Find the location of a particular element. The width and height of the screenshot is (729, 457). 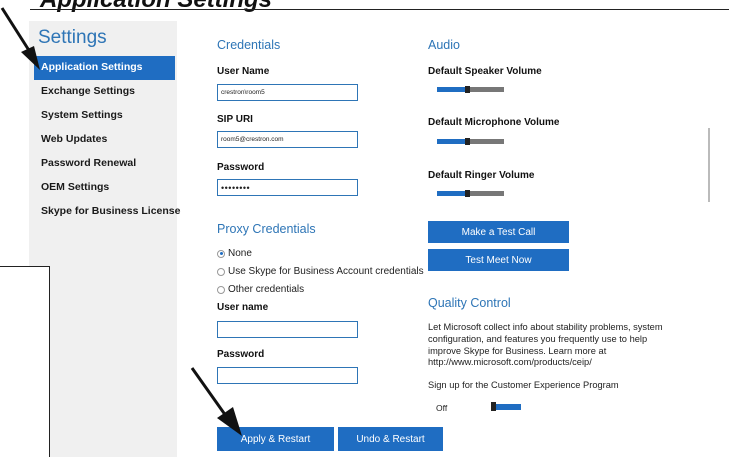

ringer-volume-fill is located at coordinates (452, 193).